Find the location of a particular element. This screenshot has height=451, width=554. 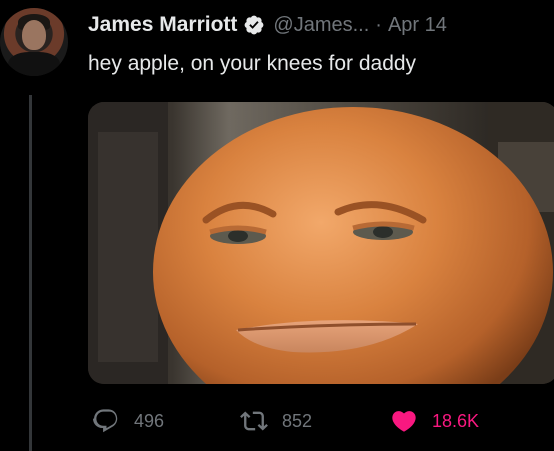

retweet-button: 852 is located at coordinates (276, 421).